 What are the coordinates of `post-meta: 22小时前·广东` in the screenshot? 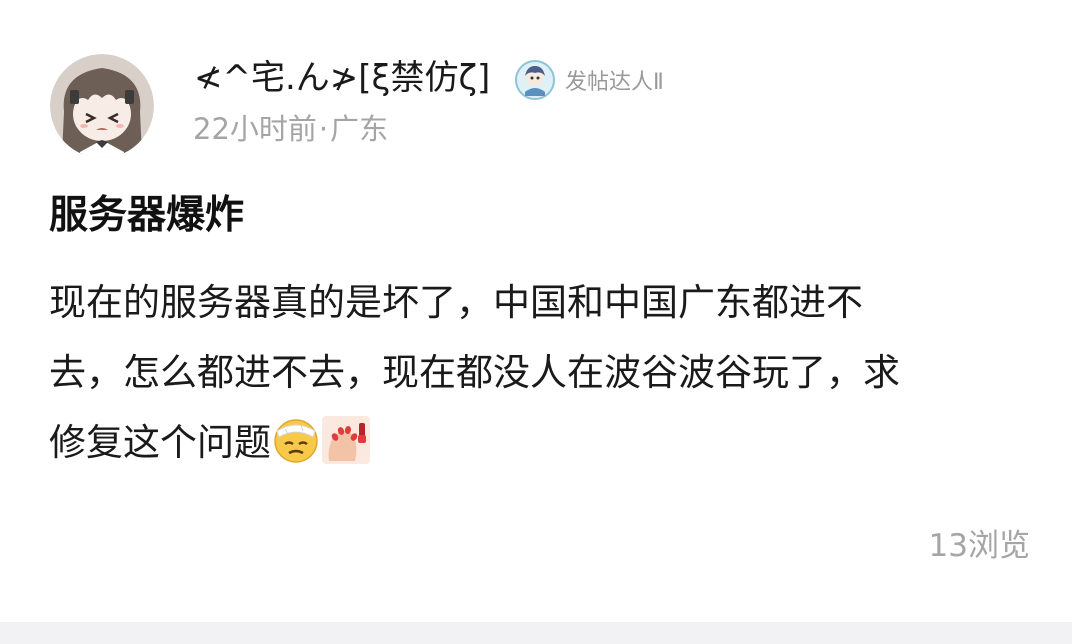 It's located at (290, 129).